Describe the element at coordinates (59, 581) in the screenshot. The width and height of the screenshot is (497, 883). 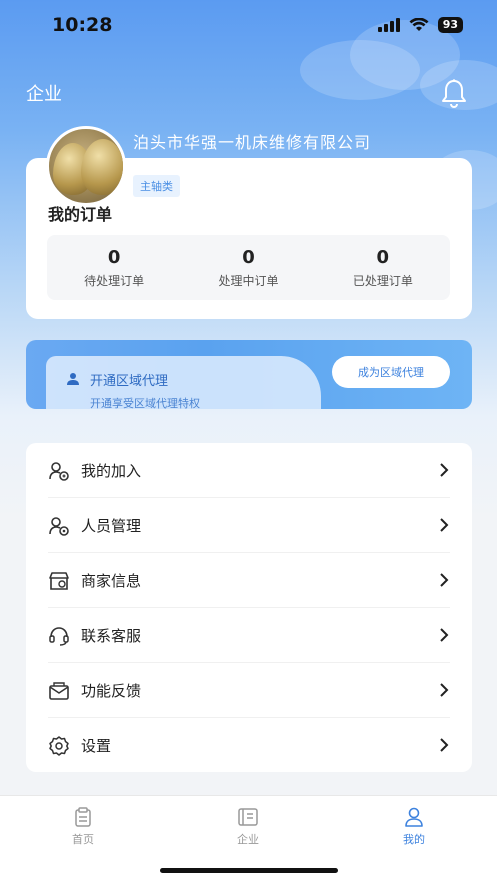
I see `shop-icon` at that location.